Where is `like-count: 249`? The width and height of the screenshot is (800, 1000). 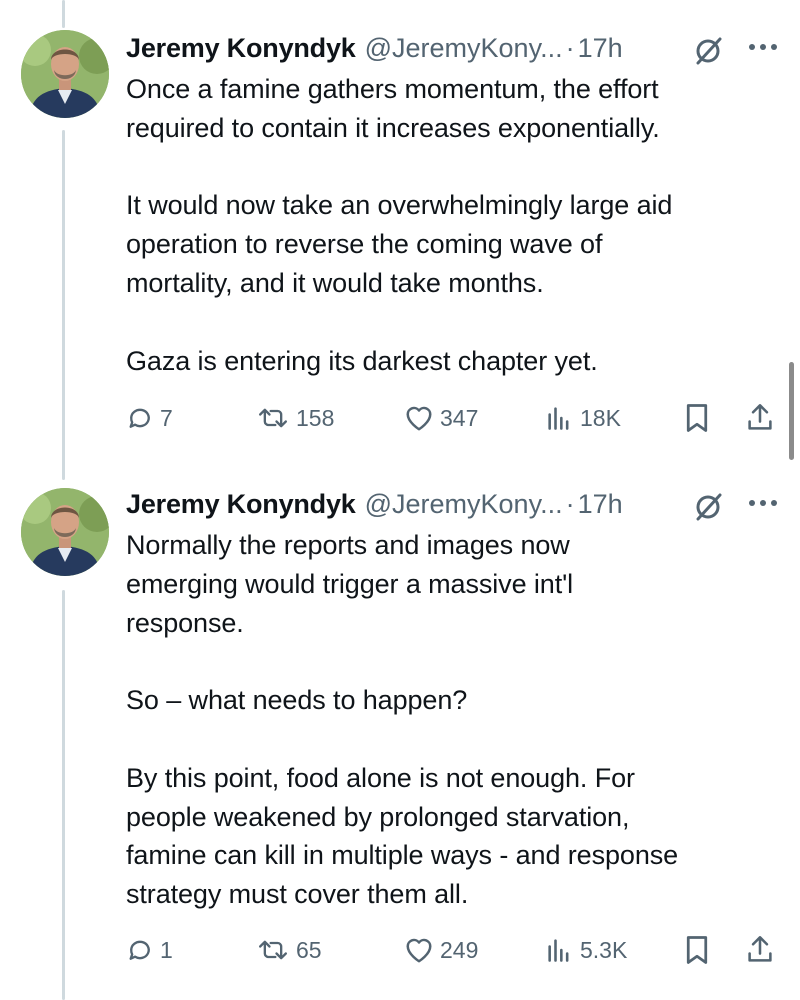 like-count: 249 is located at coordinates (459, 949).